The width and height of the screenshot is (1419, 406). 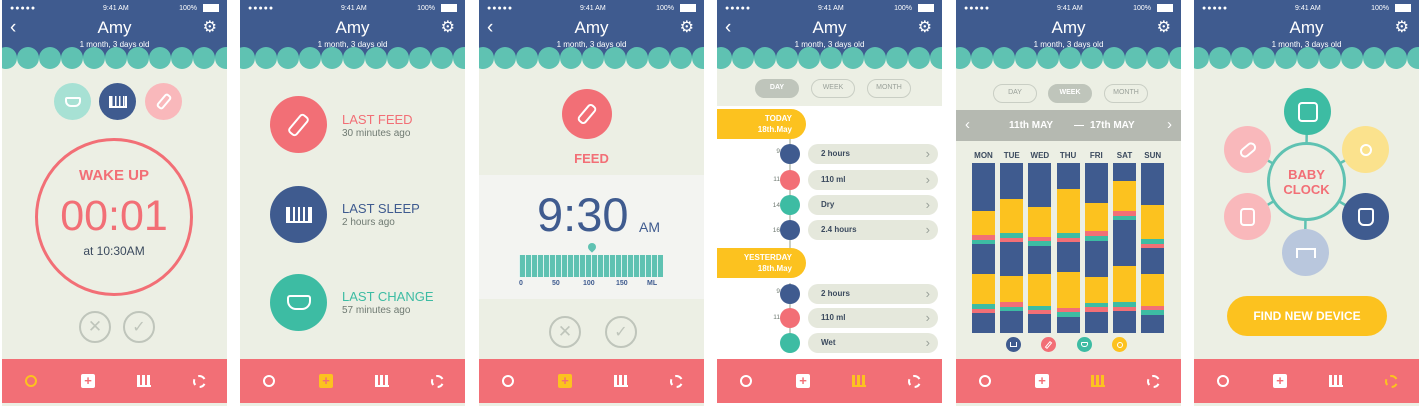 I want to click on device-rattle, so click(x=1365, y=149).